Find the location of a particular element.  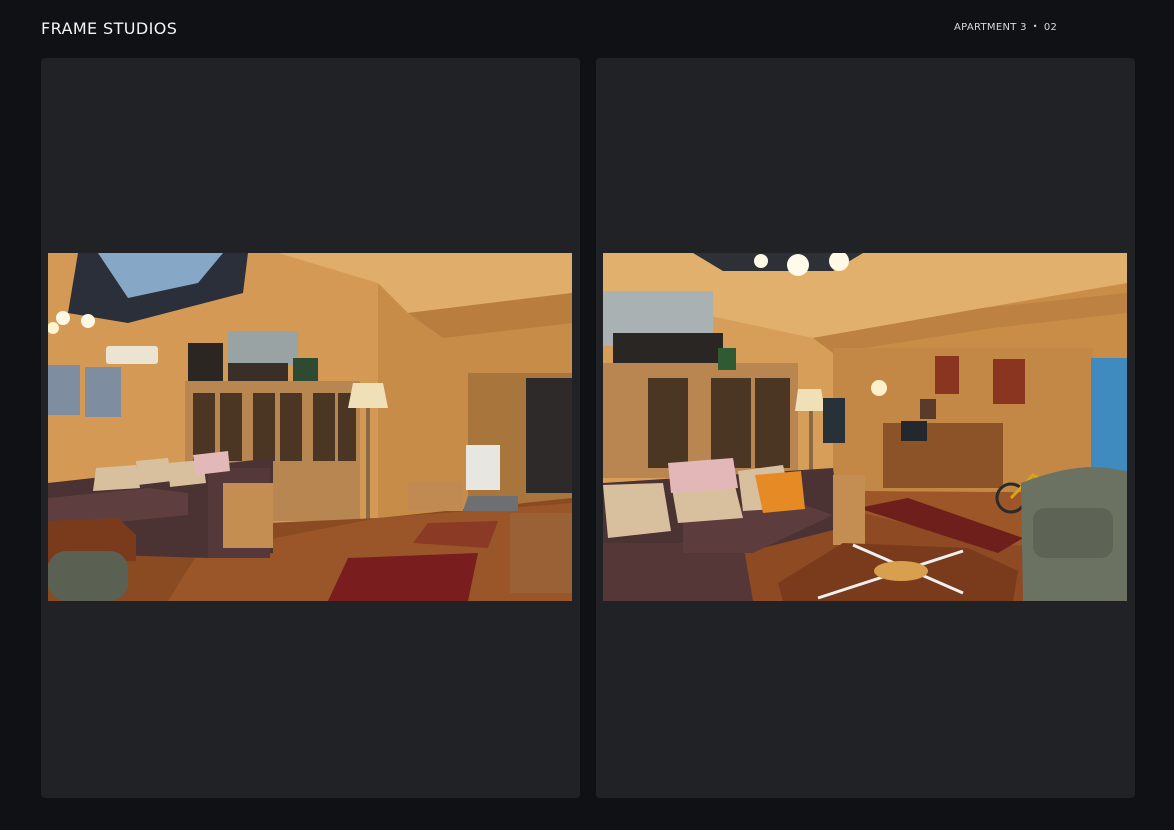

page-number: 02 is located at coordinates (1050, 27).